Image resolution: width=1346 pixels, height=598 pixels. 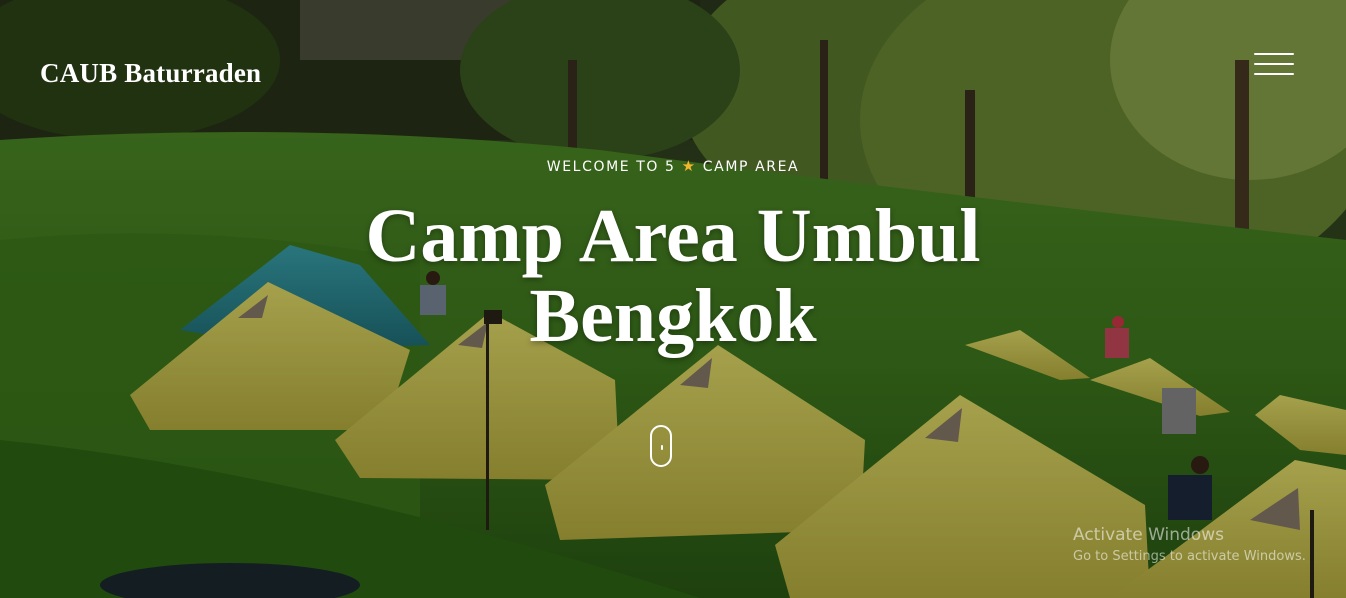 I want to click on mouse-scroll-icon, so click(x=661, y=446).